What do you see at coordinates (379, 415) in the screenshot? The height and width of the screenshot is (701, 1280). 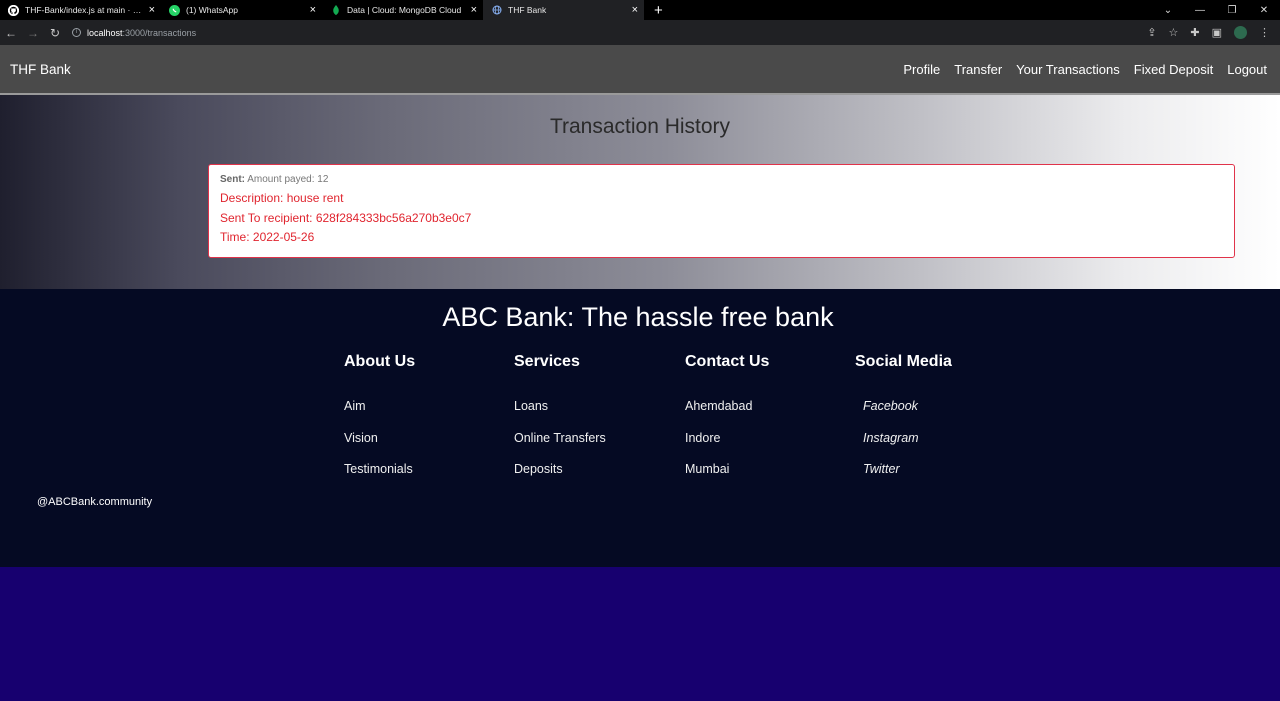 I see `footer-link-aim: Aim` at bounding box center [379, 415].